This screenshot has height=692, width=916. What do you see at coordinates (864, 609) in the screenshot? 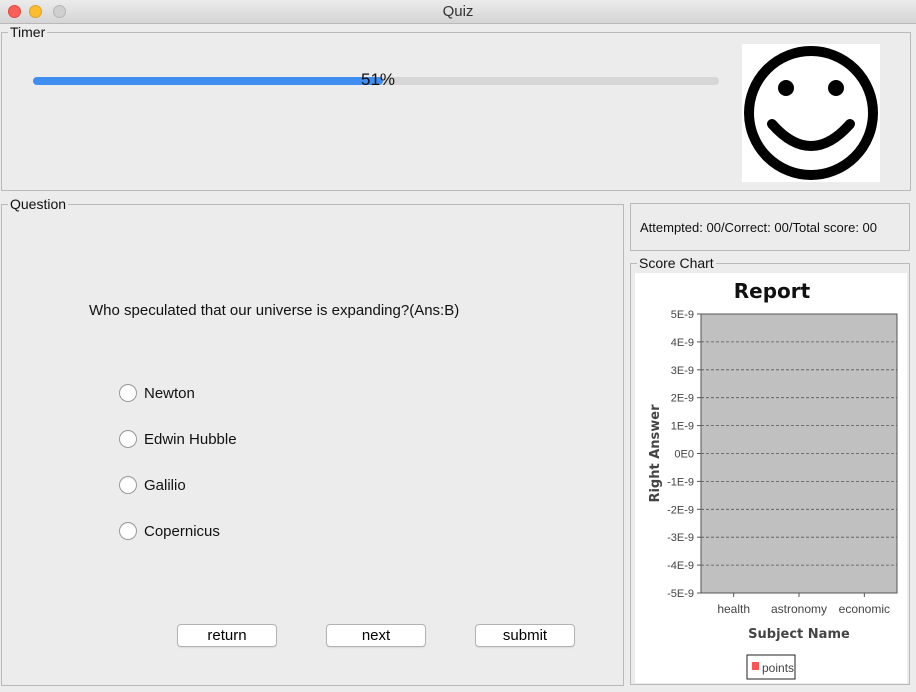
I see `chart-x-tick-label: economic` at bounding box center [864, 609].